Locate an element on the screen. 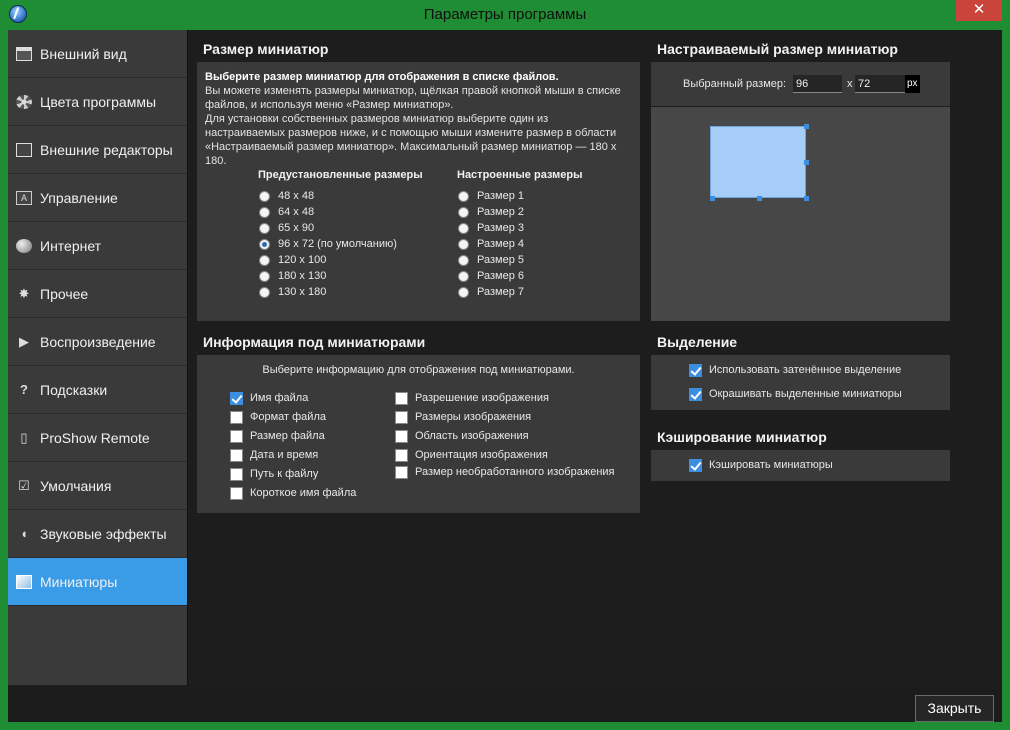 This screenshot has width=1010, height=730. sidebar-item-internet: Интернет is located at coordinates (97, 246).